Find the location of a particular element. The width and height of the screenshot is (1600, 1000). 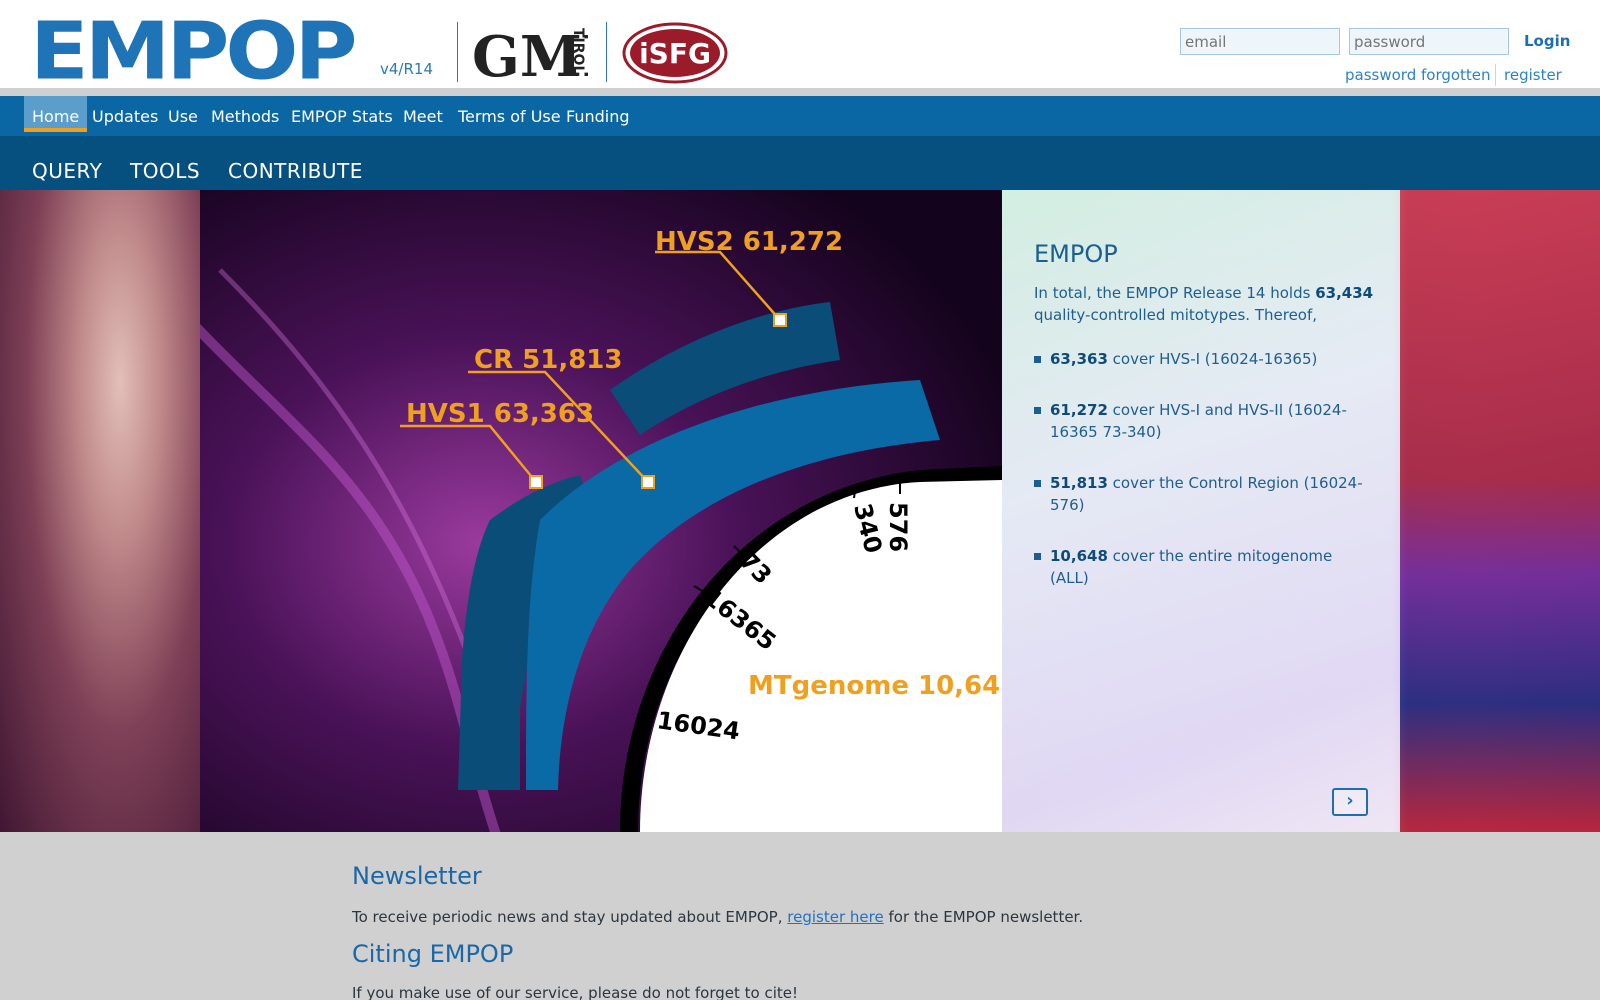

link-divider is located at coordinates (1495, 75).